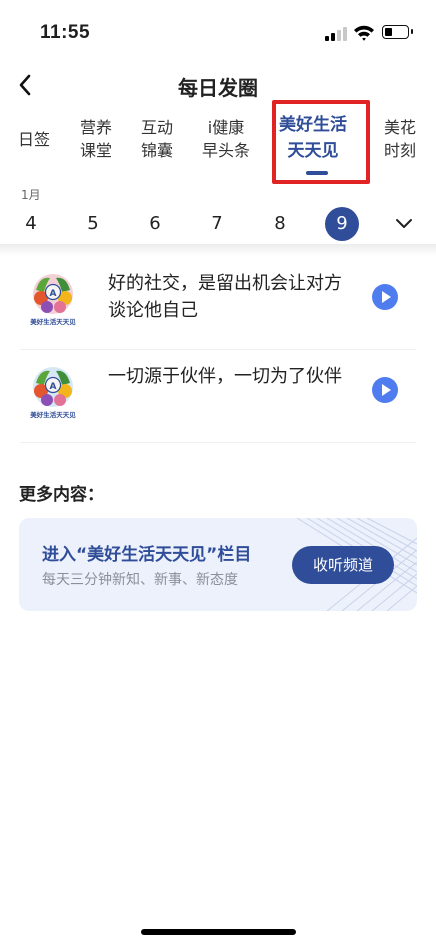  Describe the element at coordinates (343, 565) in the screenshot. I see `listen-channel-button: 收听频道` at that location.